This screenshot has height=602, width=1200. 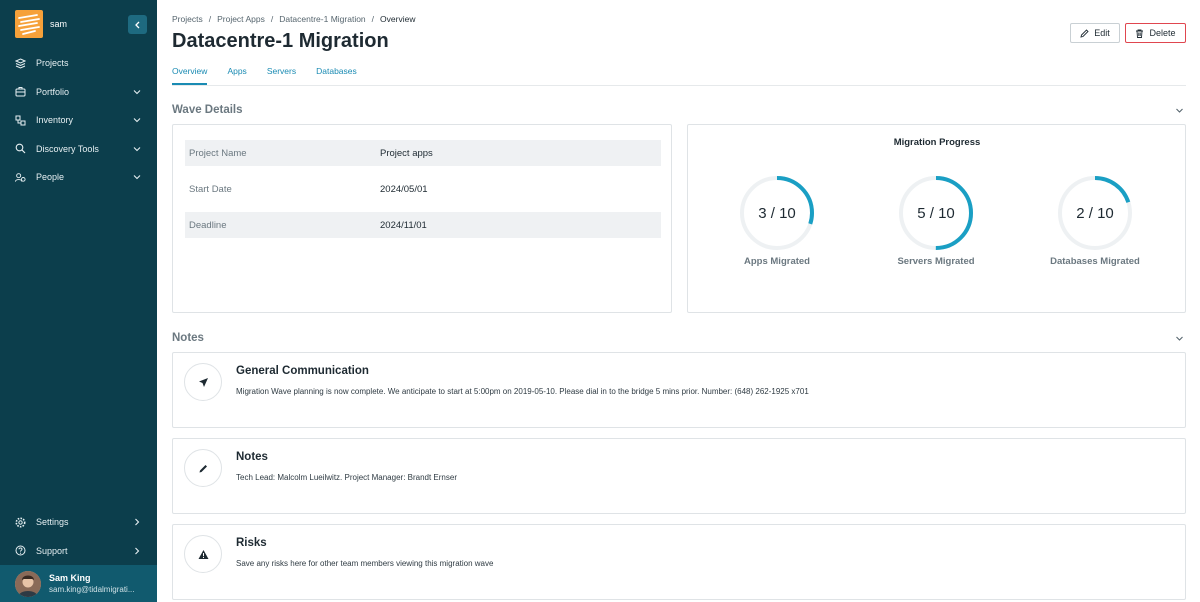 I want to click on detail-label: Deadline, so click(x=208, y=225).